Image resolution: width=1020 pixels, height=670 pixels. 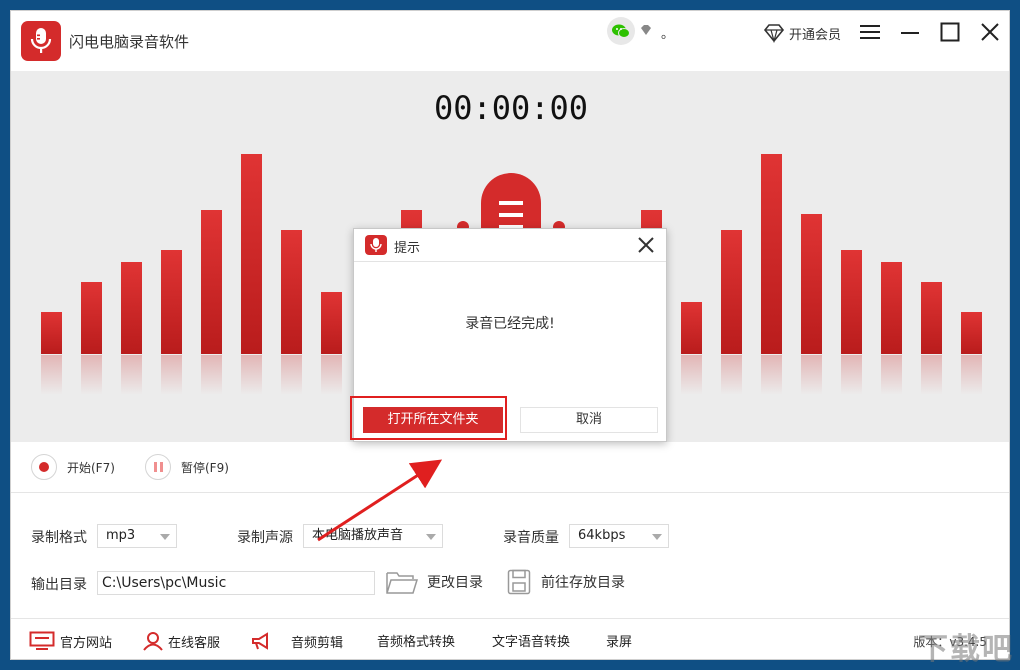 I want to click on website-link: 官方网站, so click(x=70, y=641).